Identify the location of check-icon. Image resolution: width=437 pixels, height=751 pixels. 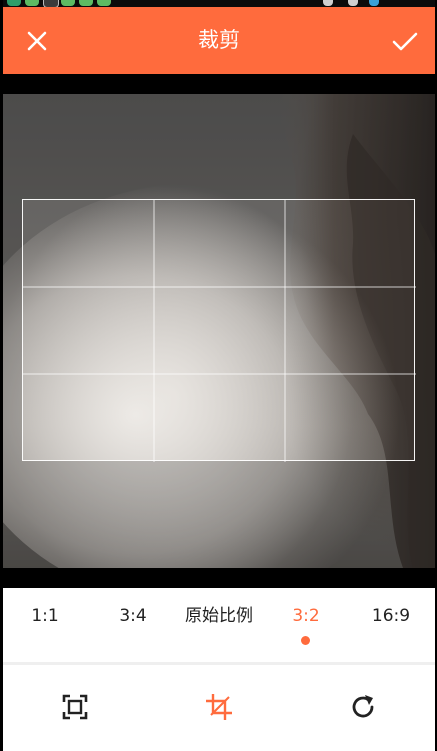
(405, 41).